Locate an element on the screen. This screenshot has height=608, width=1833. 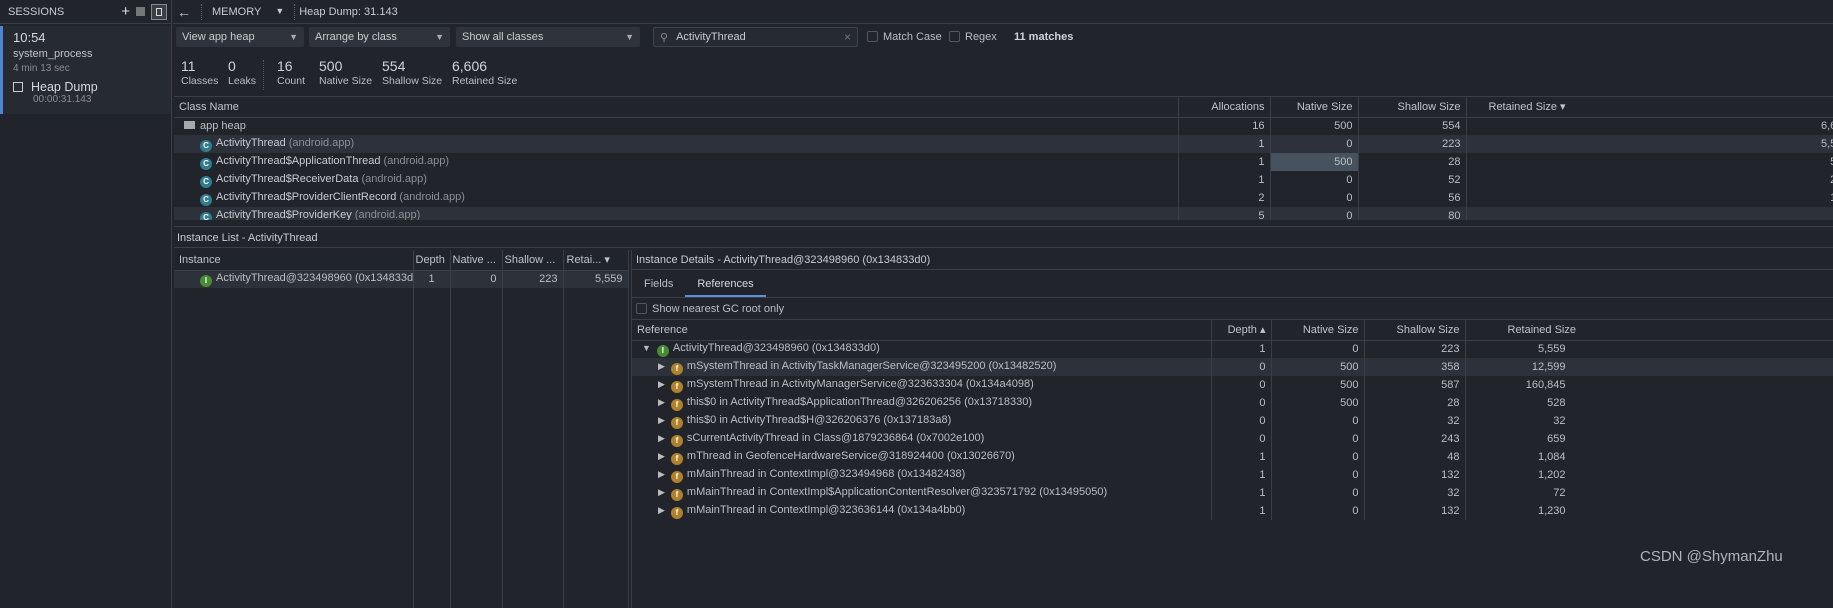
col-depth: Depth ▴ is located at coordinates (1241, 330).